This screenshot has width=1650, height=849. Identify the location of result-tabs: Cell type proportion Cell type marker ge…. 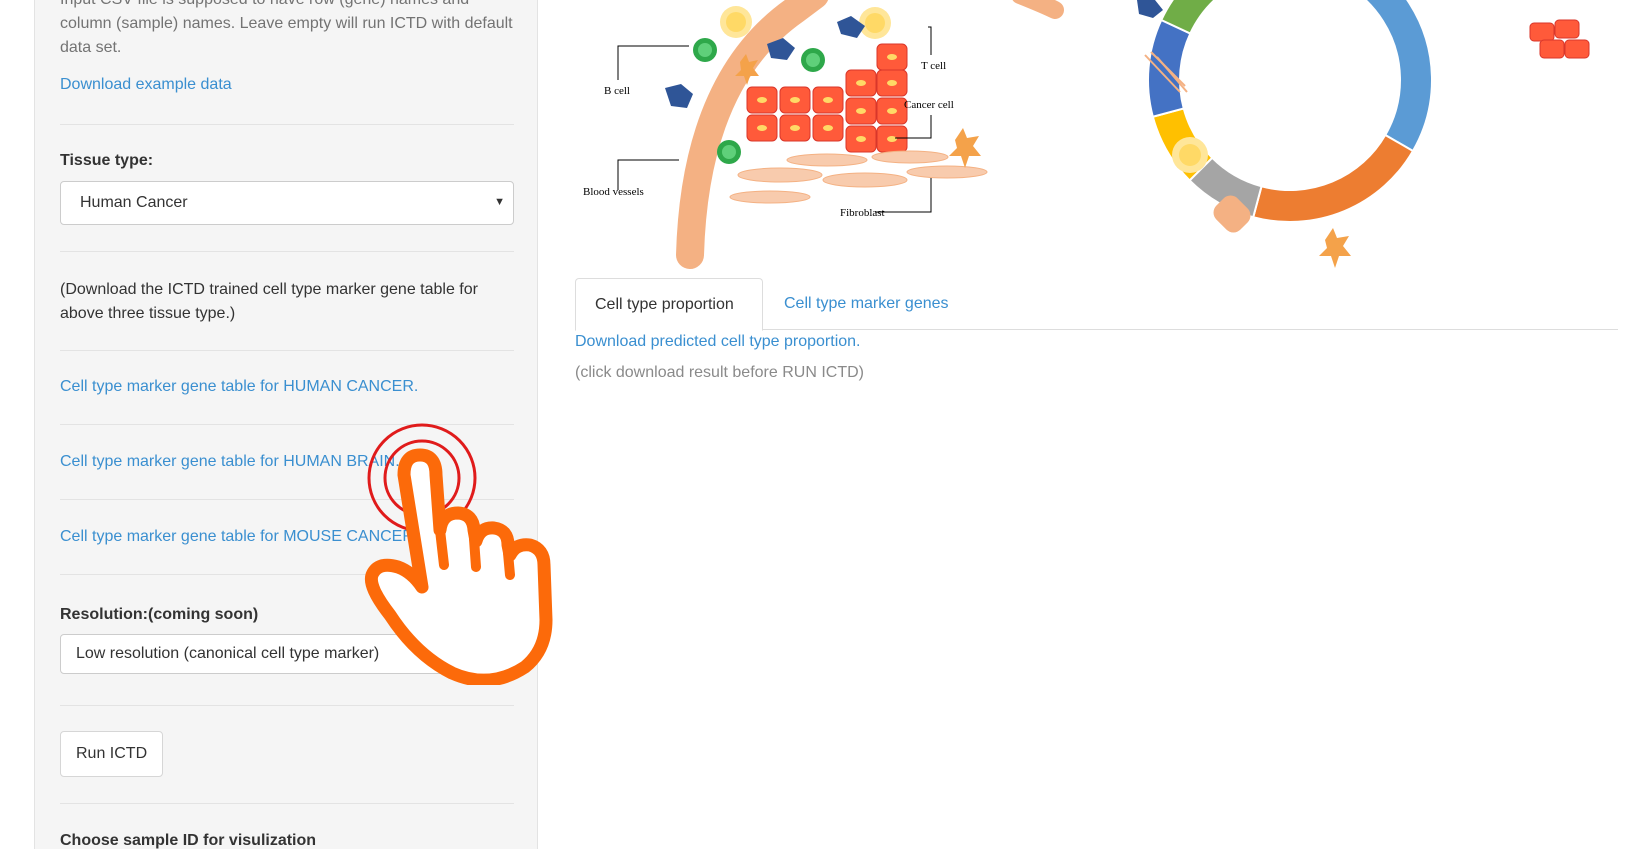
(1096, 304).